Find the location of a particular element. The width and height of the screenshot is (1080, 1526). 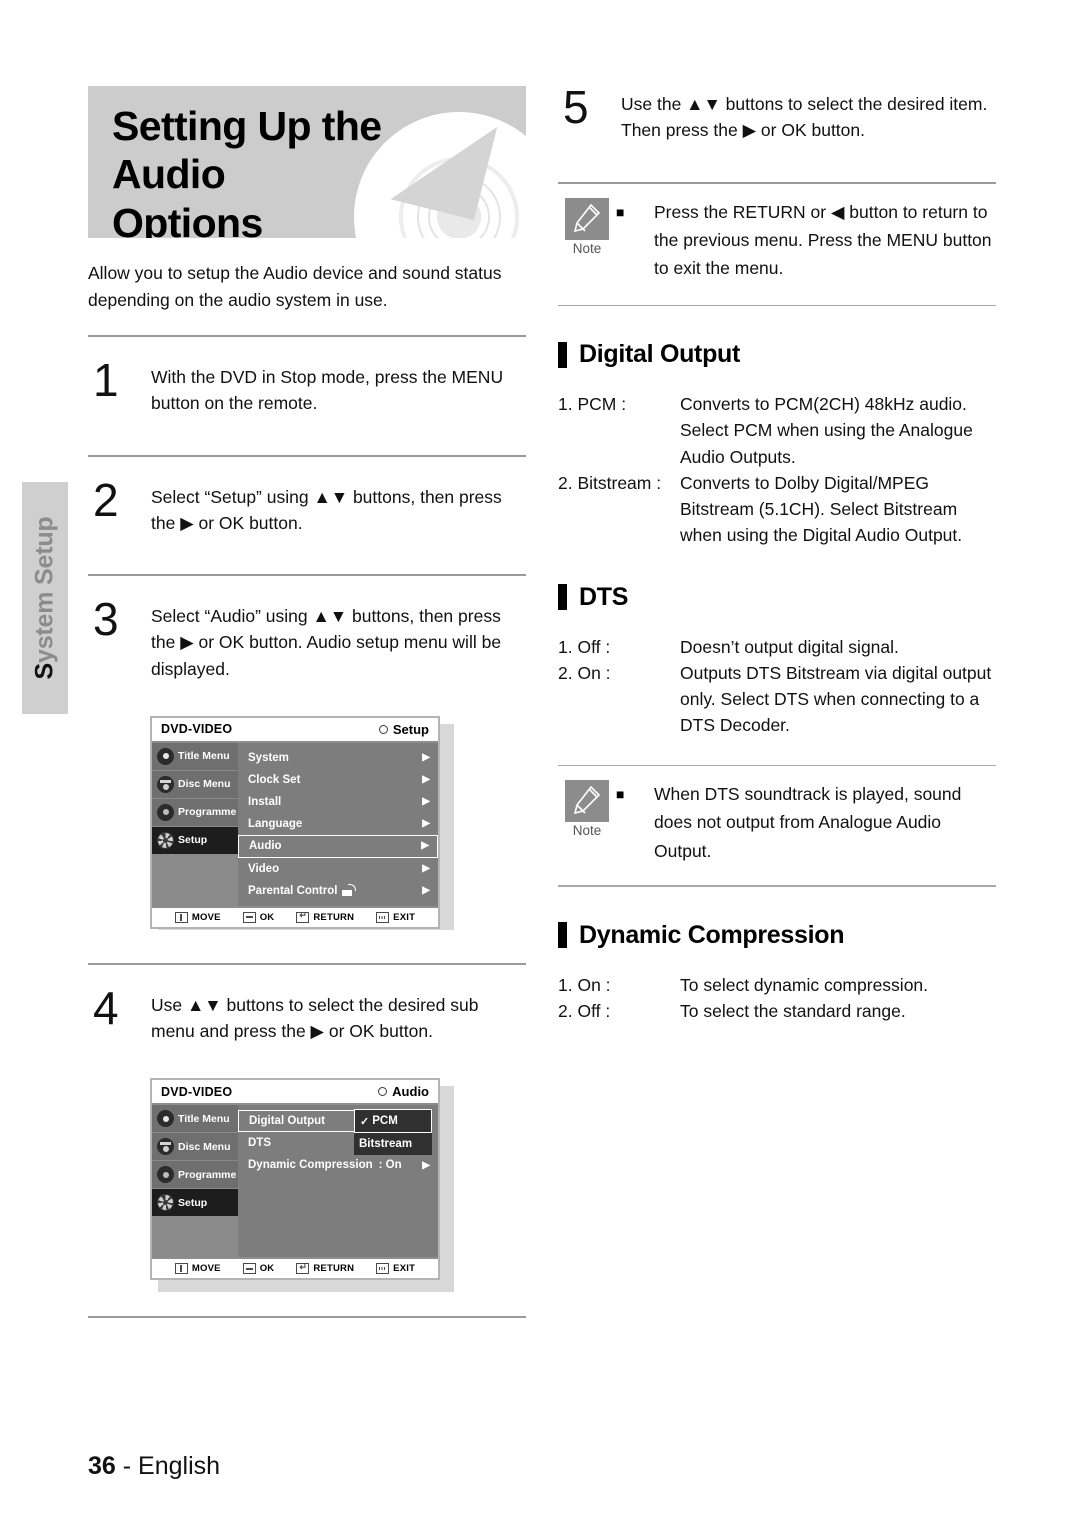

step-4-number: 4 is located at coordinates (106, 1007).